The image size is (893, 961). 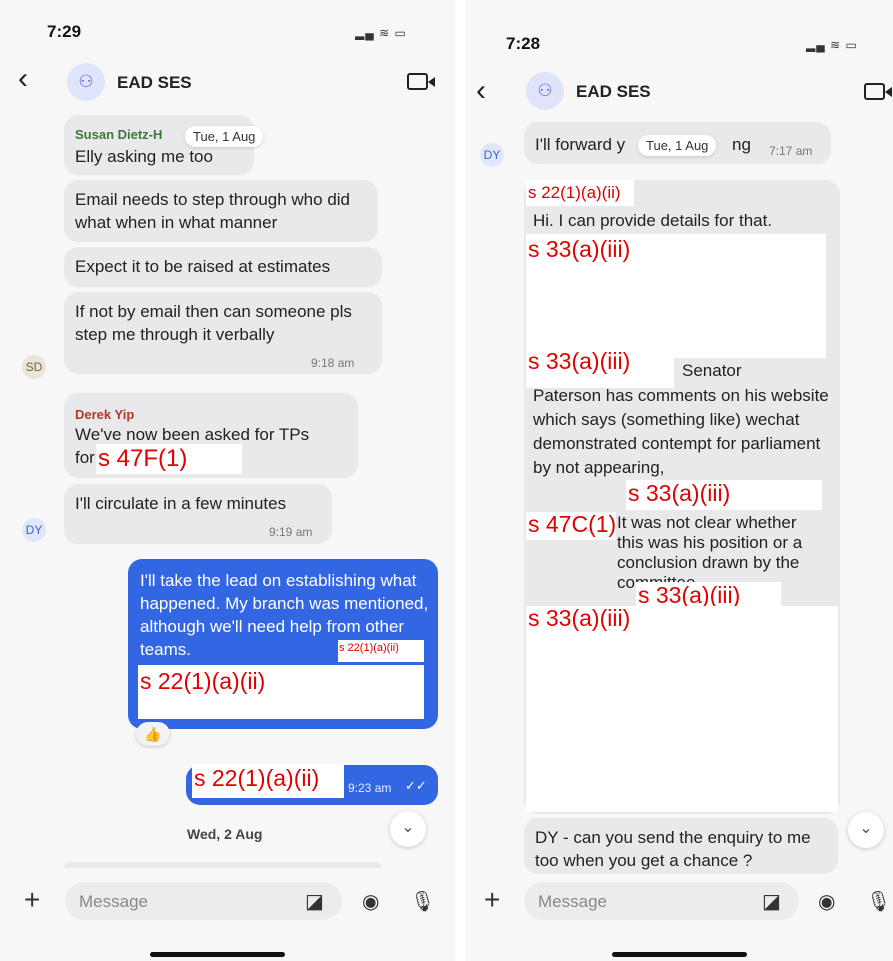 I want to click on message-time: 9:18 am, so click(x=333, y=363).